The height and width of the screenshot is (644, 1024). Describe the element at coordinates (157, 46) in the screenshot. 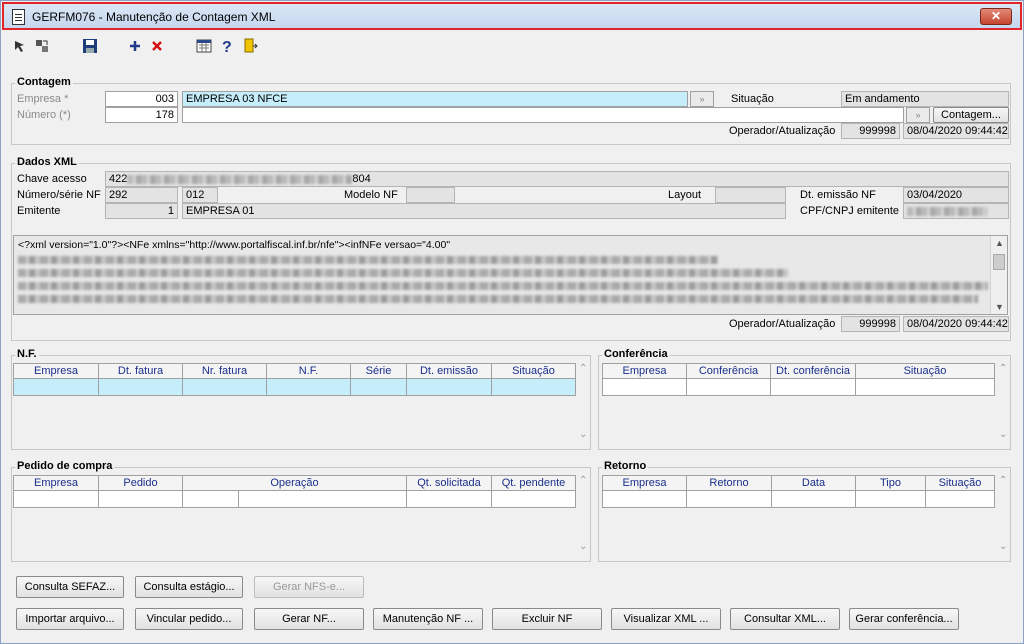

I see `delete-icon` at that location.